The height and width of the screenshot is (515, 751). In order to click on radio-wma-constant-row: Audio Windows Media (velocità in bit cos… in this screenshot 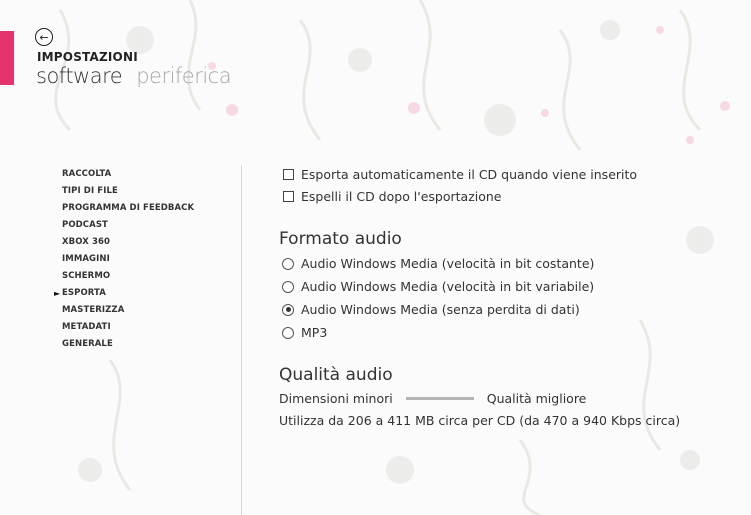, I will do `click(438, 263)`.